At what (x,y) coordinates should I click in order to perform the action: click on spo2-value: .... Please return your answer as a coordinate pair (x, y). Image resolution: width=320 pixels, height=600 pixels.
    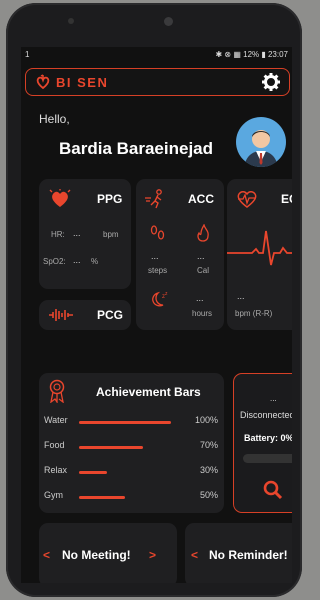
    Looking at the image, I should click on (77, 260).